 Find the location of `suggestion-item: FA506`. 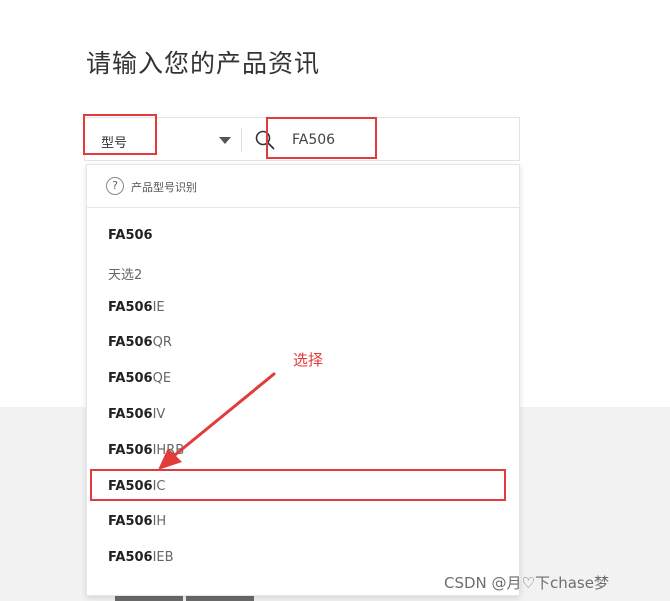

suggestion-item: FA506 is located at coordinates (303, 236).